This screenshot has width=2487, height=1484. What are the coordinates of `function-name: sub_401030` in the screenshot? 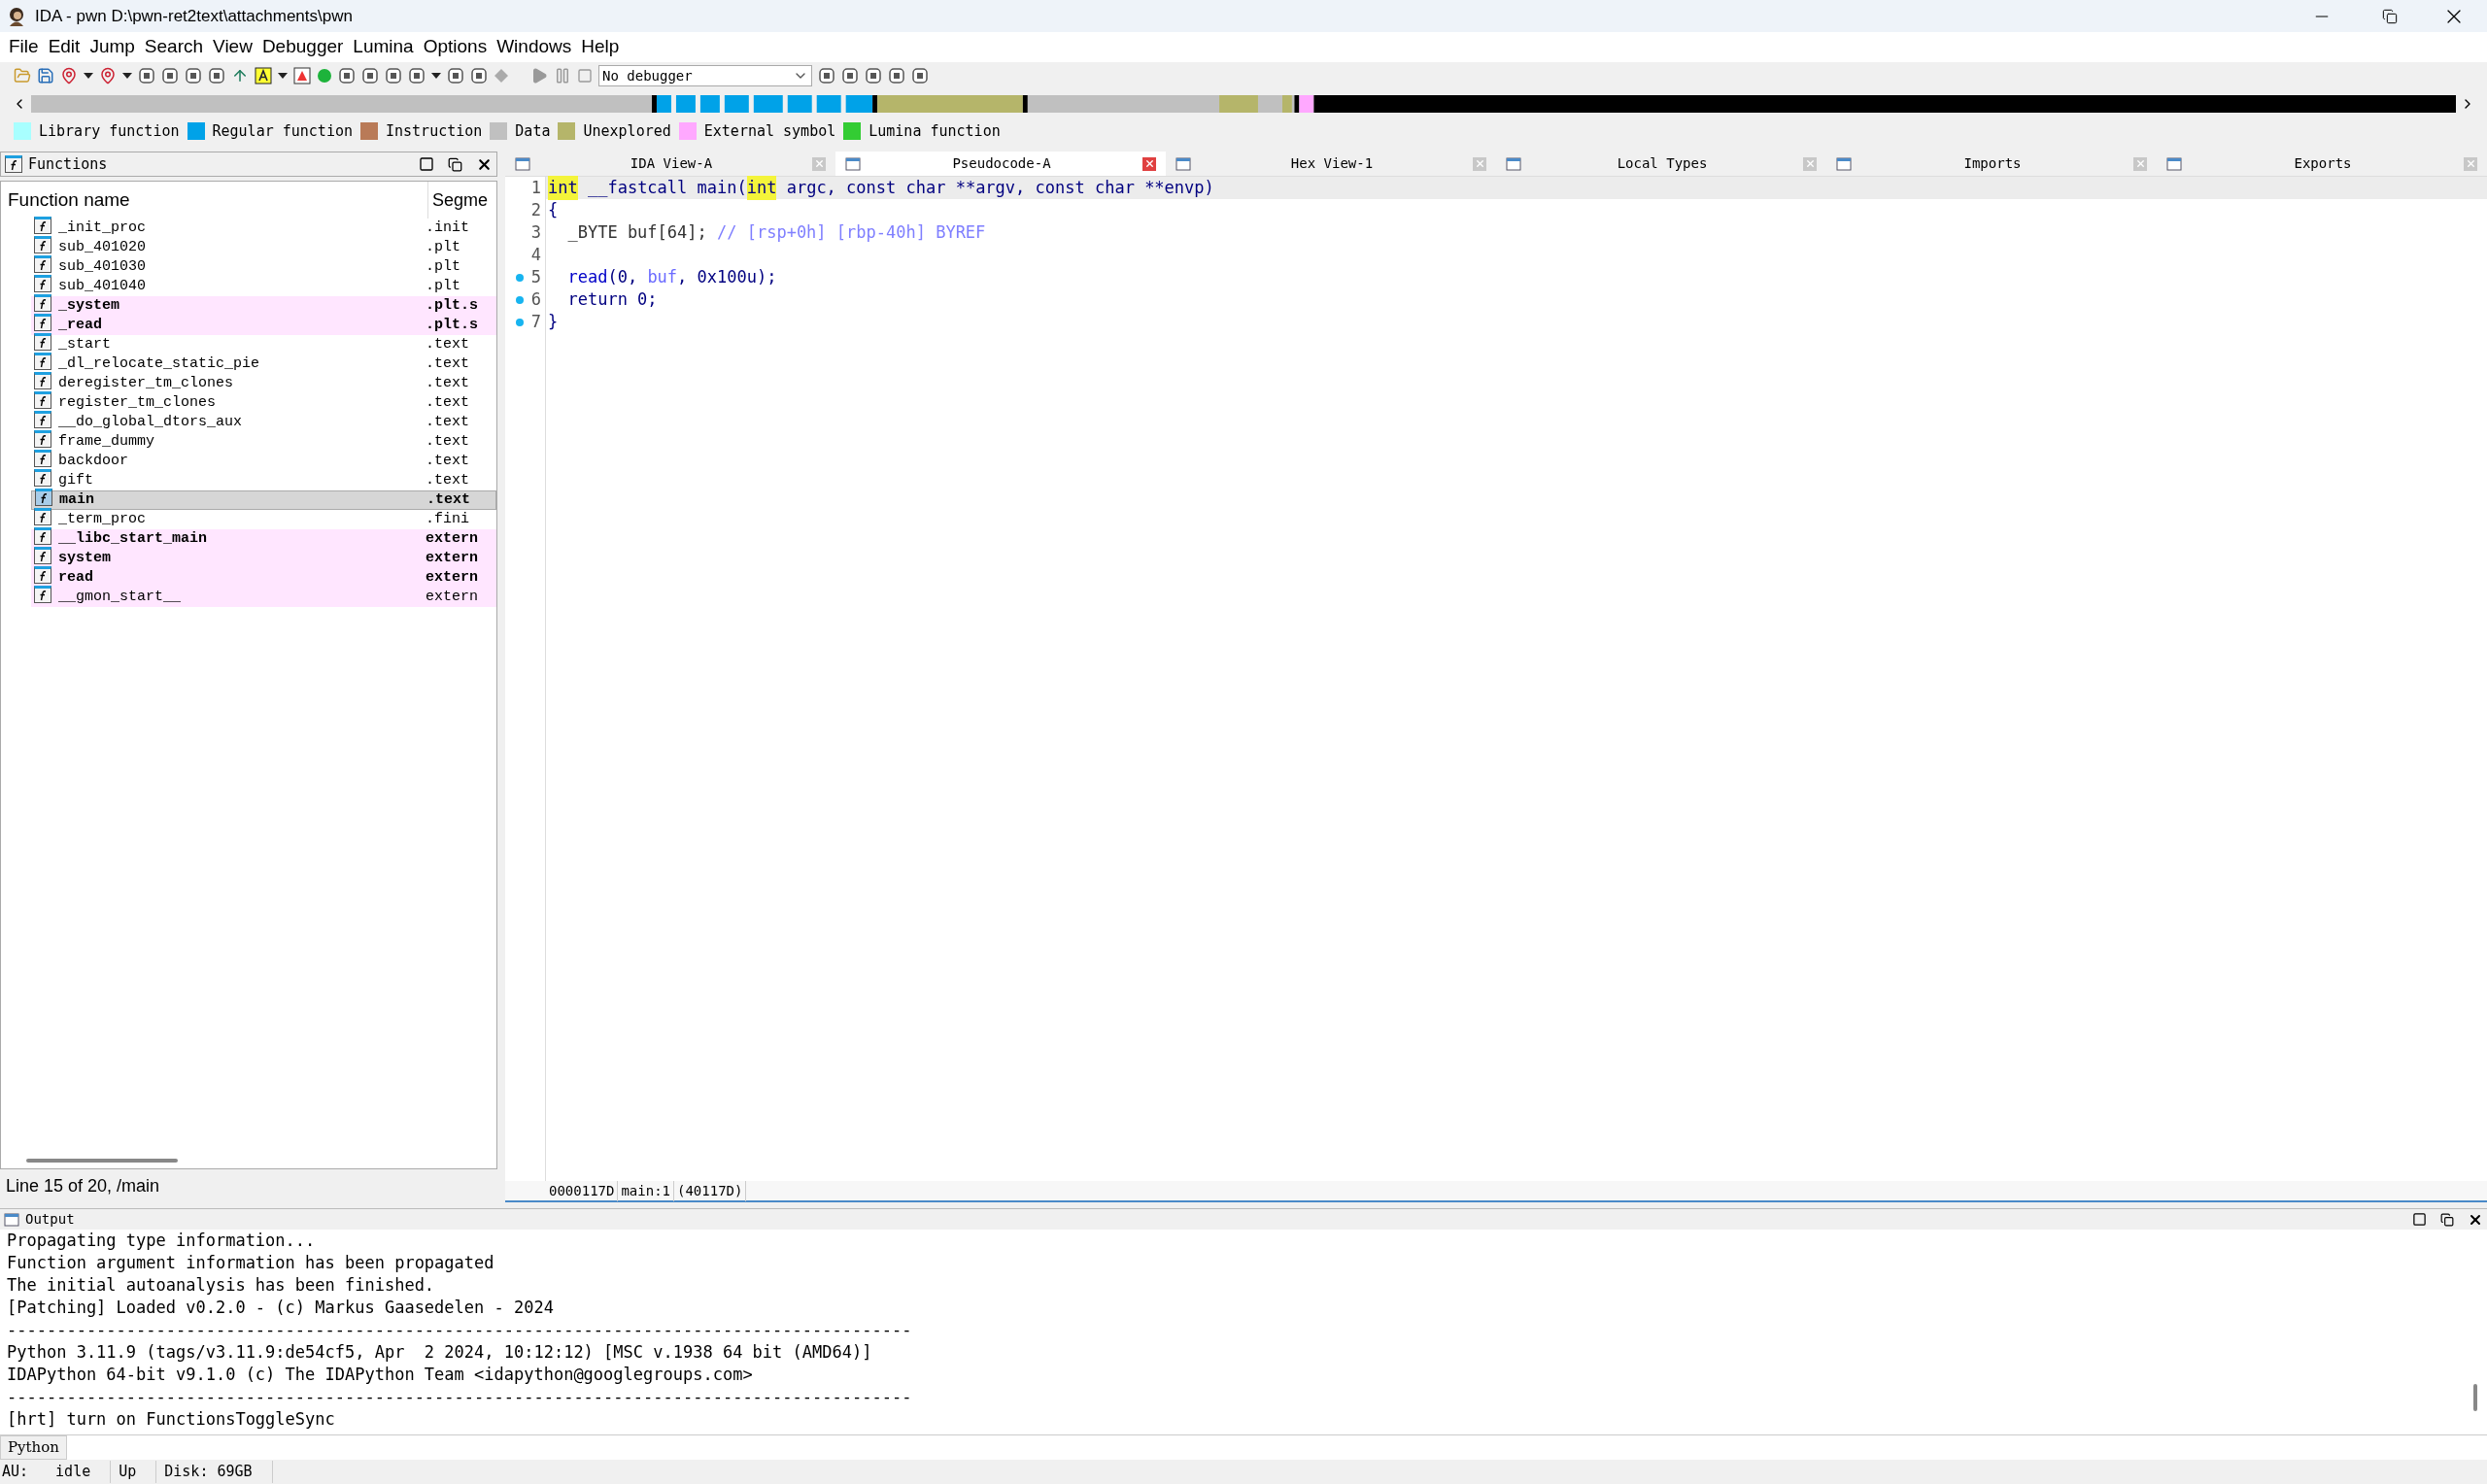 It's located at (102, 266).